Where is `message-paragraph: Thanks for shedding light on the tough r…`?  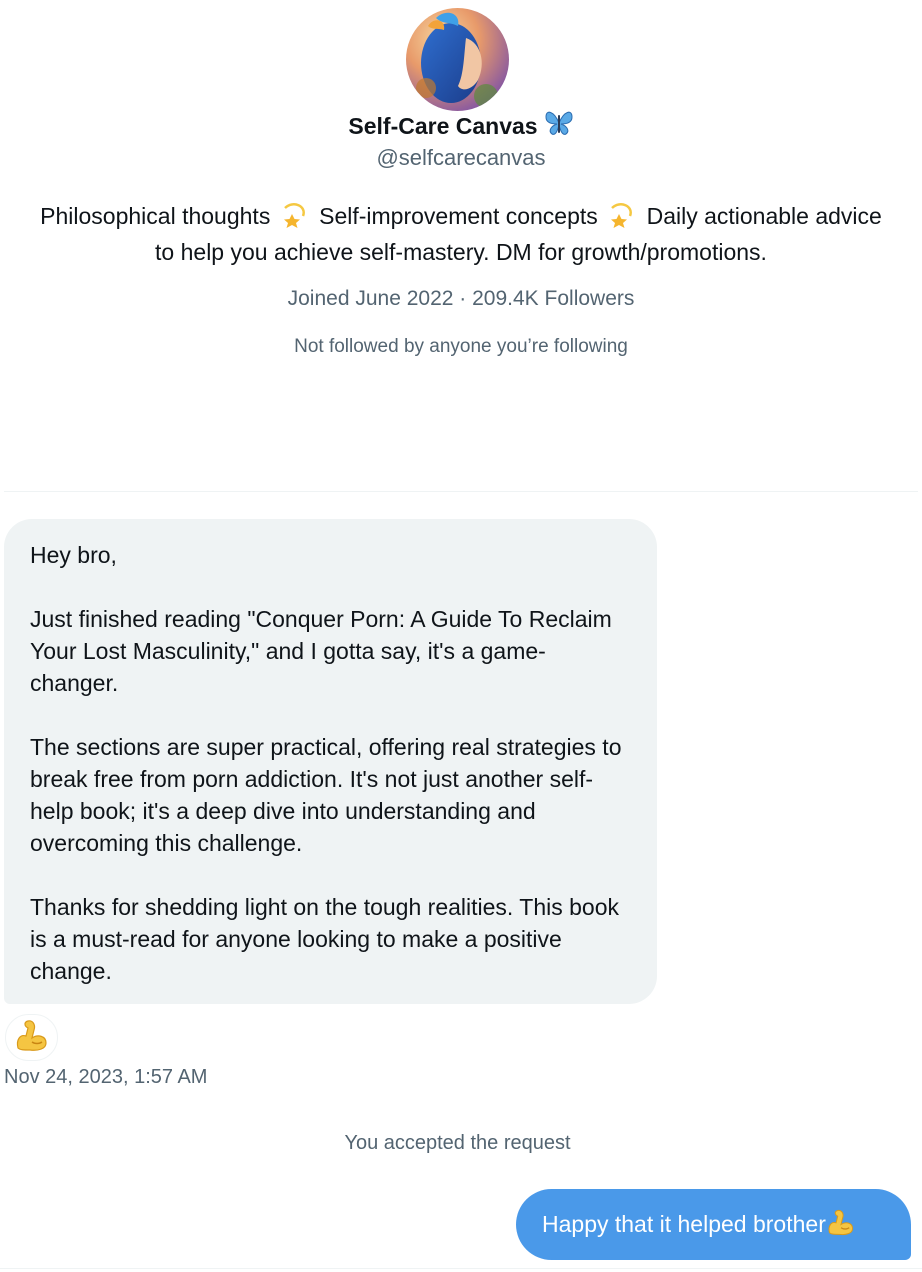
message-paragraph: Thanks for shedding light on the tough r… is located at coordinates (324, 939).